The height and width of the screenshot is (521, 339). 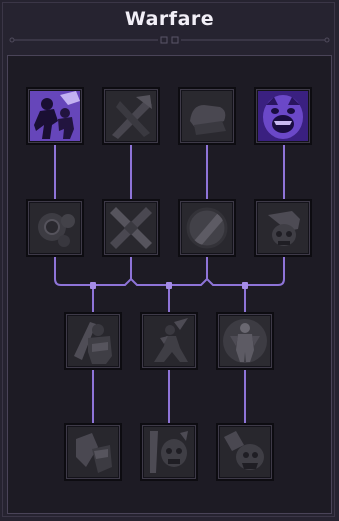 I want to click on glowing-figure-icon, so click(x=245, y=341).